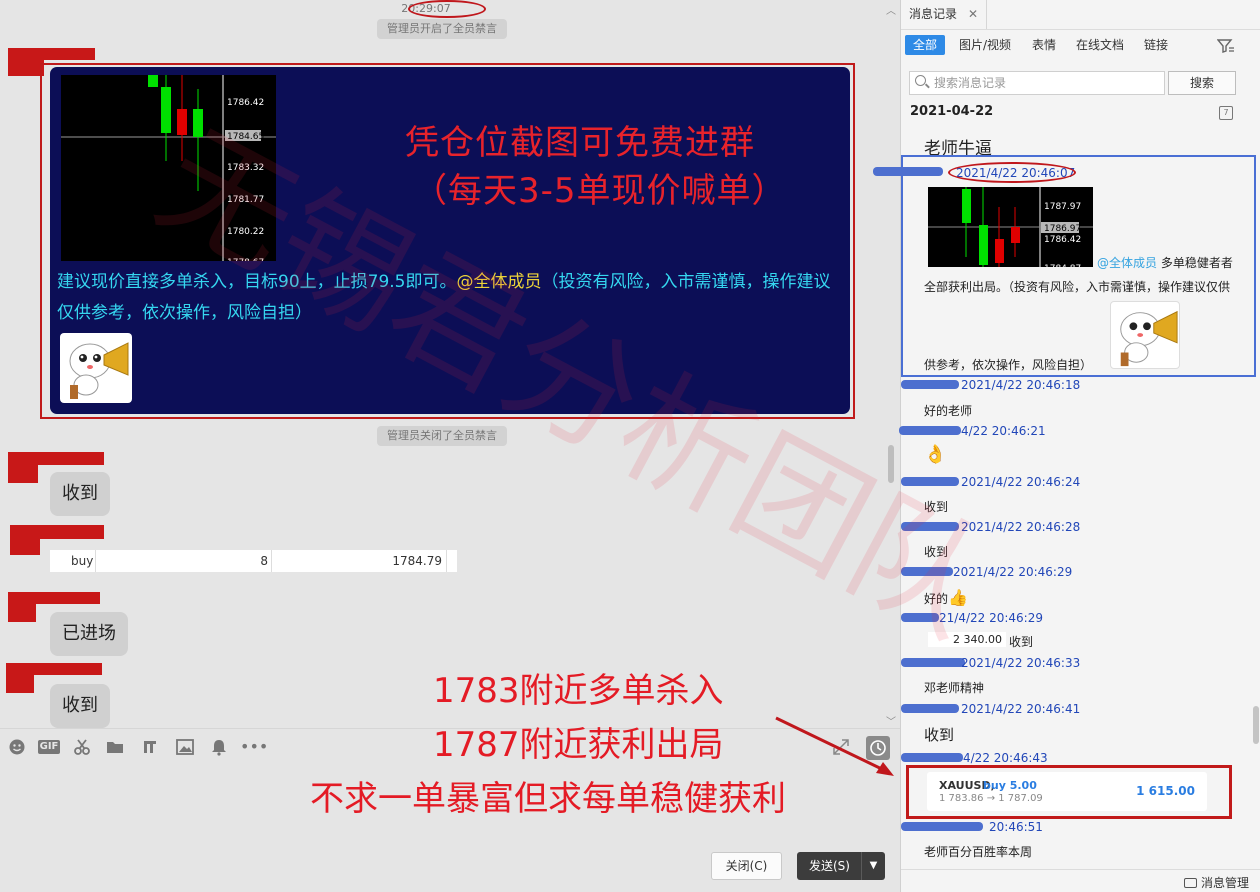  I want to click on tab-title: 消息记录, so click(933, 14).